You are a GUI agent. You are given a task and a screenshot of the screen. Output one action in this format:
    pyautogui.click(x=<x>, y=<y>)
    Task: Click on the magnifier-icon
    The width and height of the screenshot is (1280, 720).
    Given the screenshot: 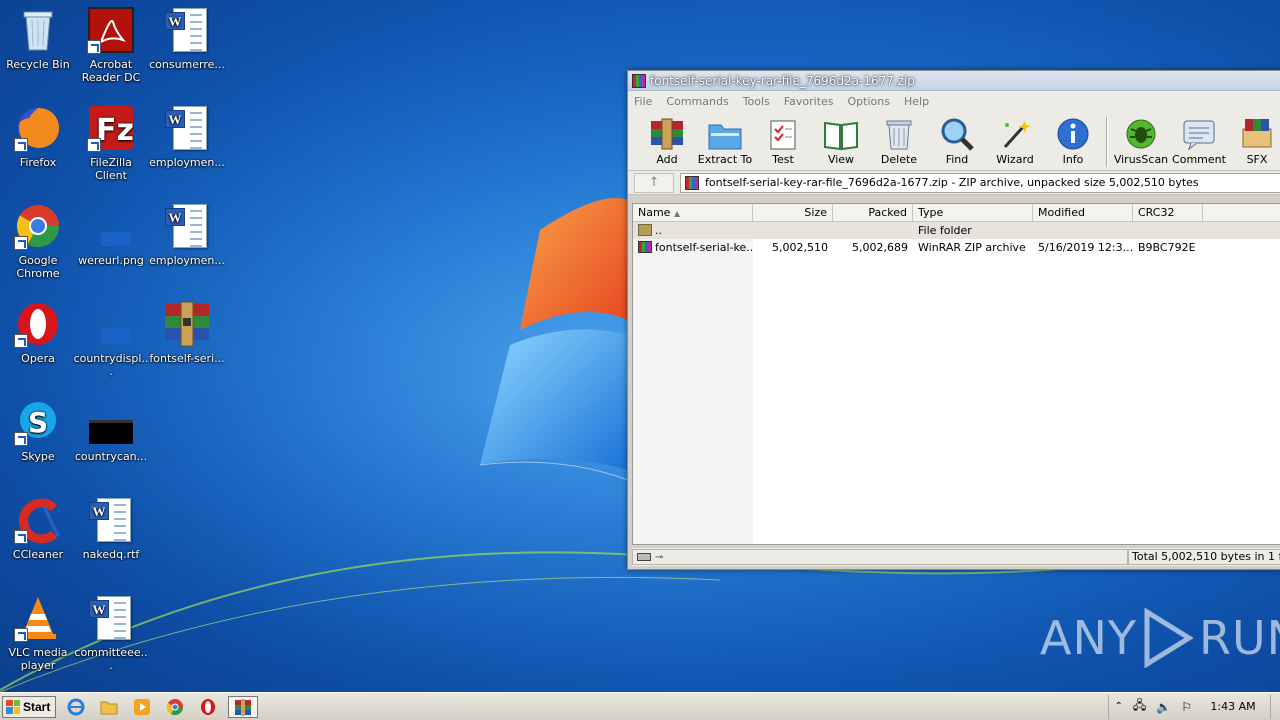 What is the action you would take?
    pyautogui.click(x=957, y=134)
    